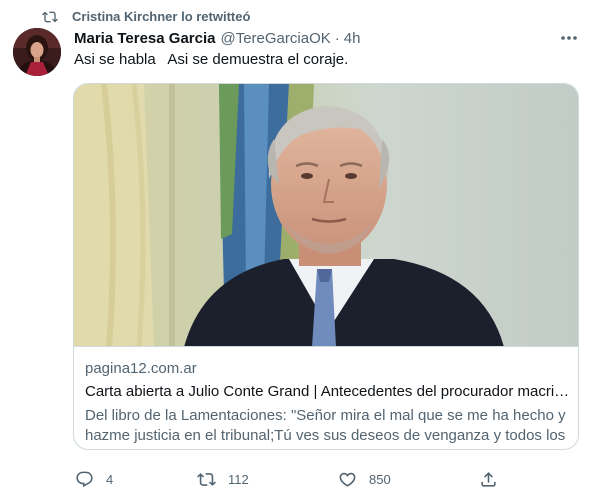 The height and width of the screenshot is (503, 594). I want to click on avatar, so click(37, 52).